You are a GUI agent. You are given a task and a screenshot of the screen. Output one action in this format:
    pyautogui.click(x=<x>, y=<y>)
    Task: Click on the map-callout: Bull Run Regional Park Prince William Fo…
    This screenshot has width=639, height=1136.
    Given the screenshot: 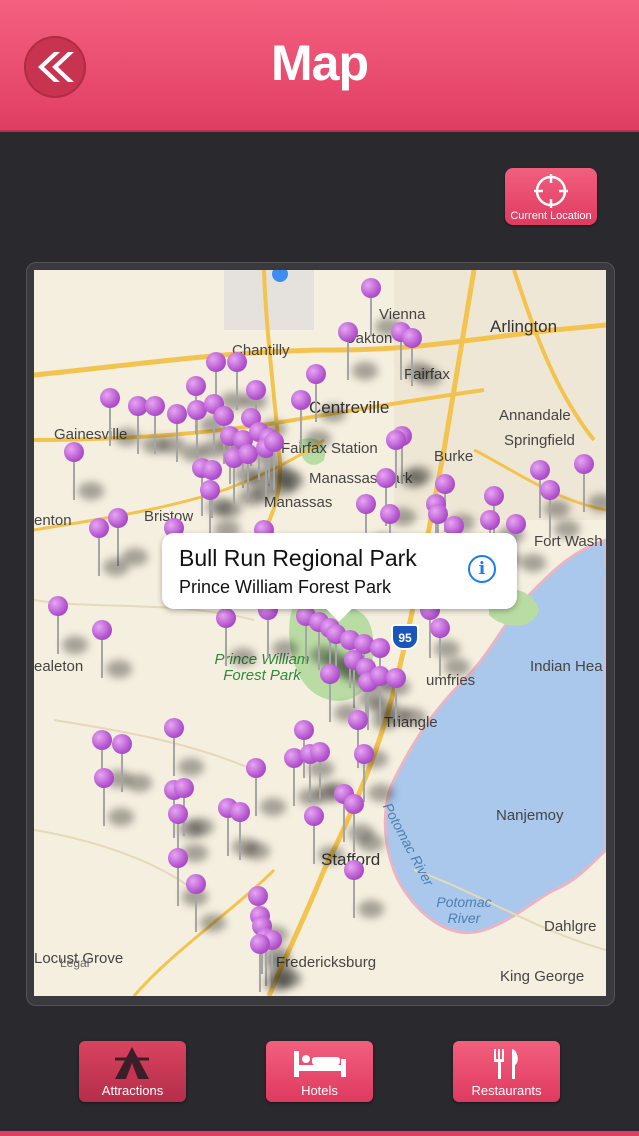 What is the action you would take?
    pyautogui.click(x=339, y=577)
    